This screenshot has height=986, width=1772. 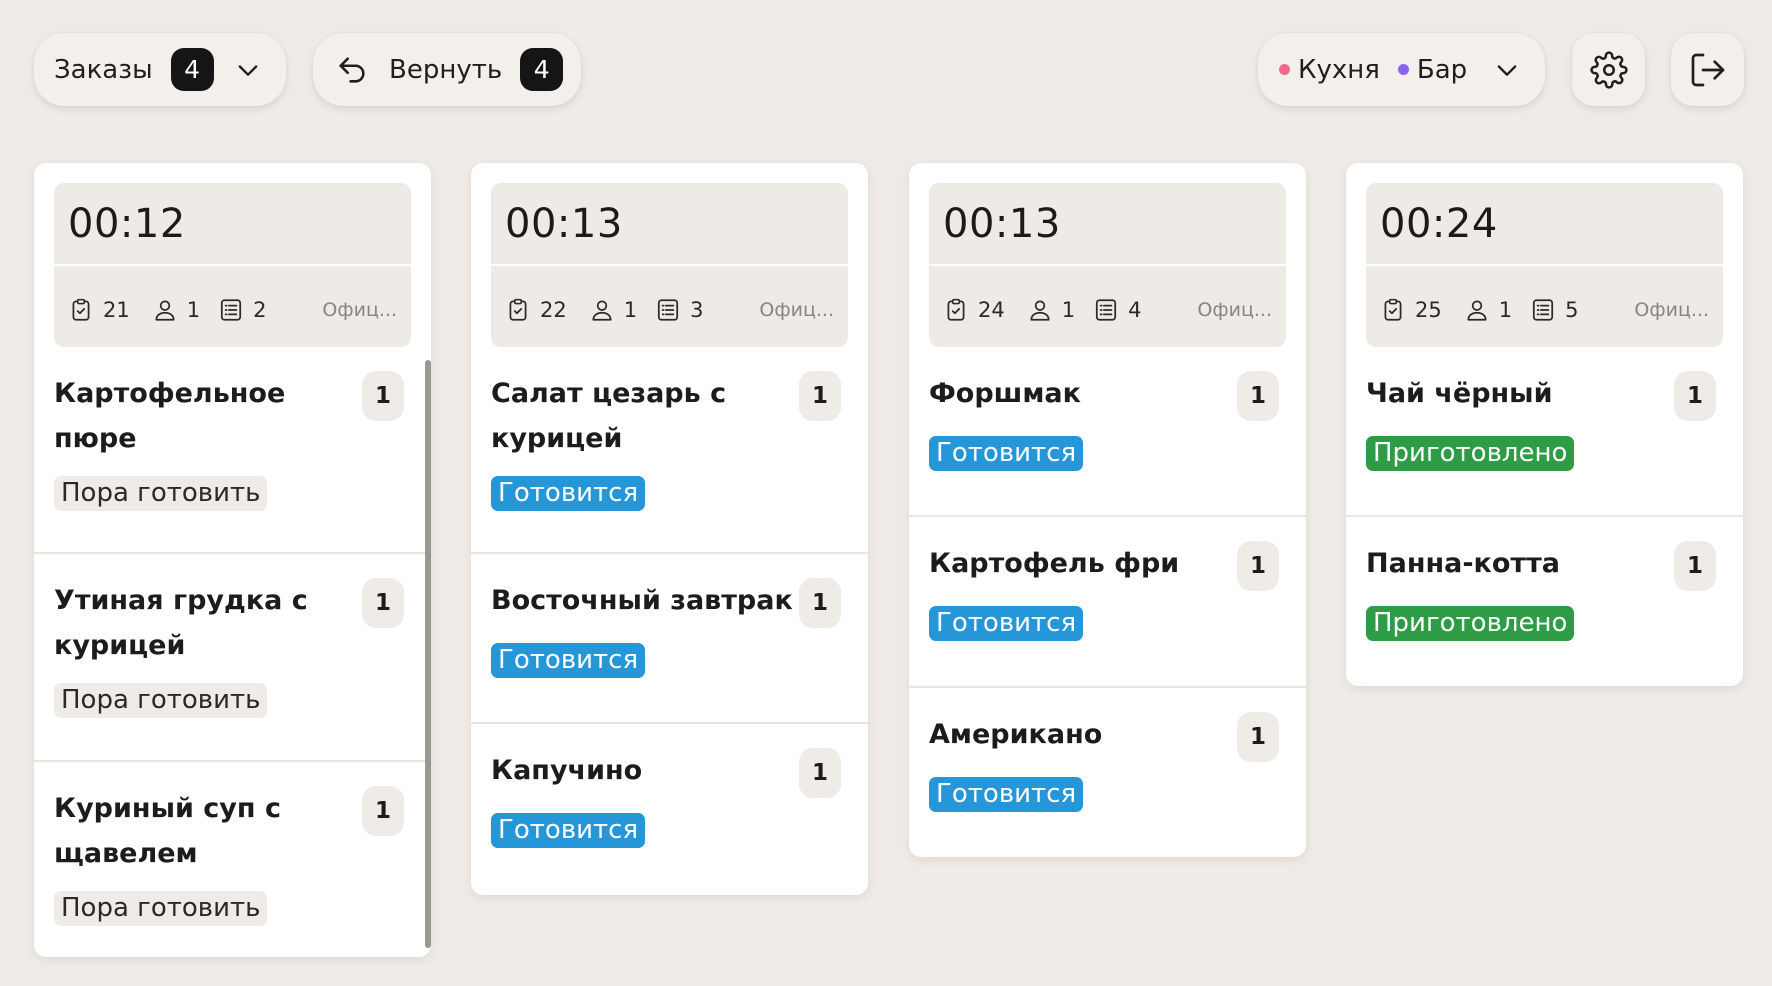 I want to click on order-item: Панна-котта 1 Приготовлено, so click(x=1544, y=601).